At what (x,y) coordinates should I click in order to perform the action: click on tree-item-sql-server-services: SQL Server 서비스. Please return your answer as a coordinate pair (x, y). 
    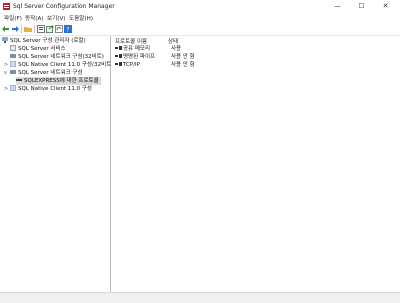
    Looking at the image, I should click on (38, 48).